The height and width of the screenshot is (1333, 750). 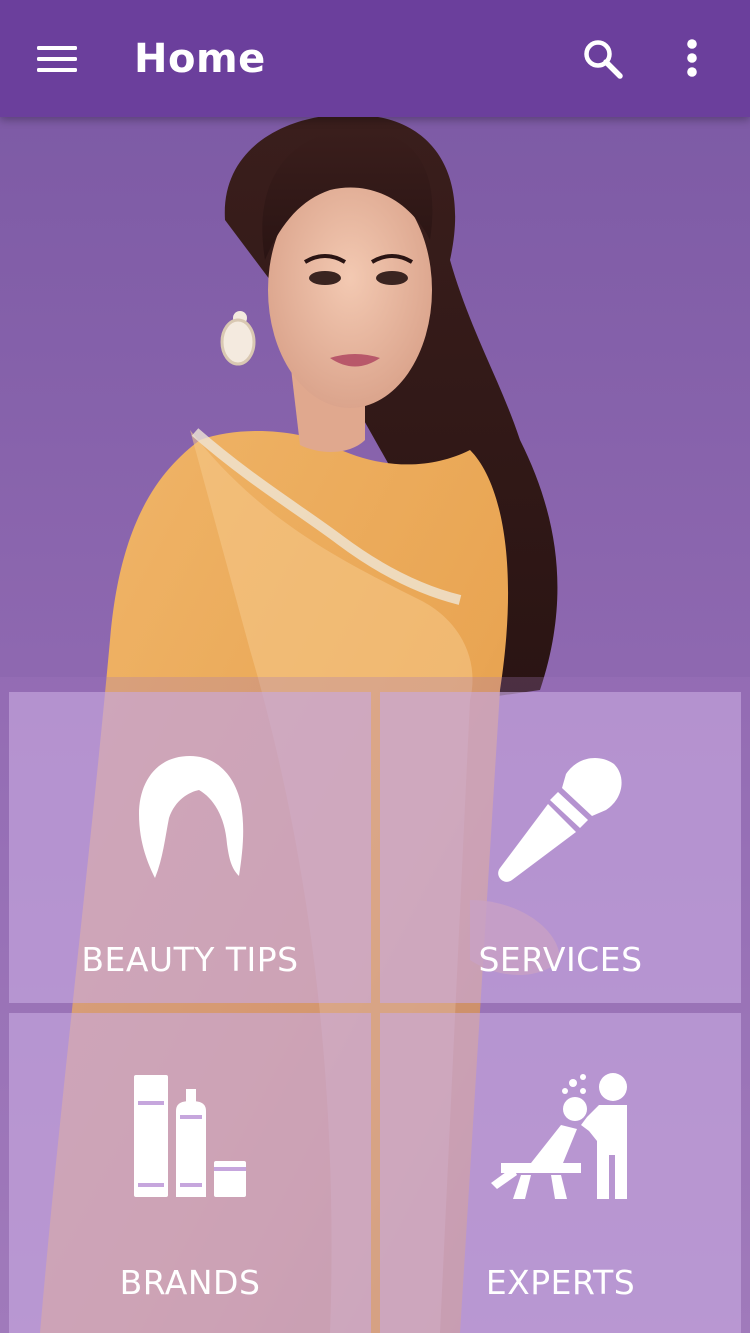 I want to click on menu-button, so click(x=57, y=59).